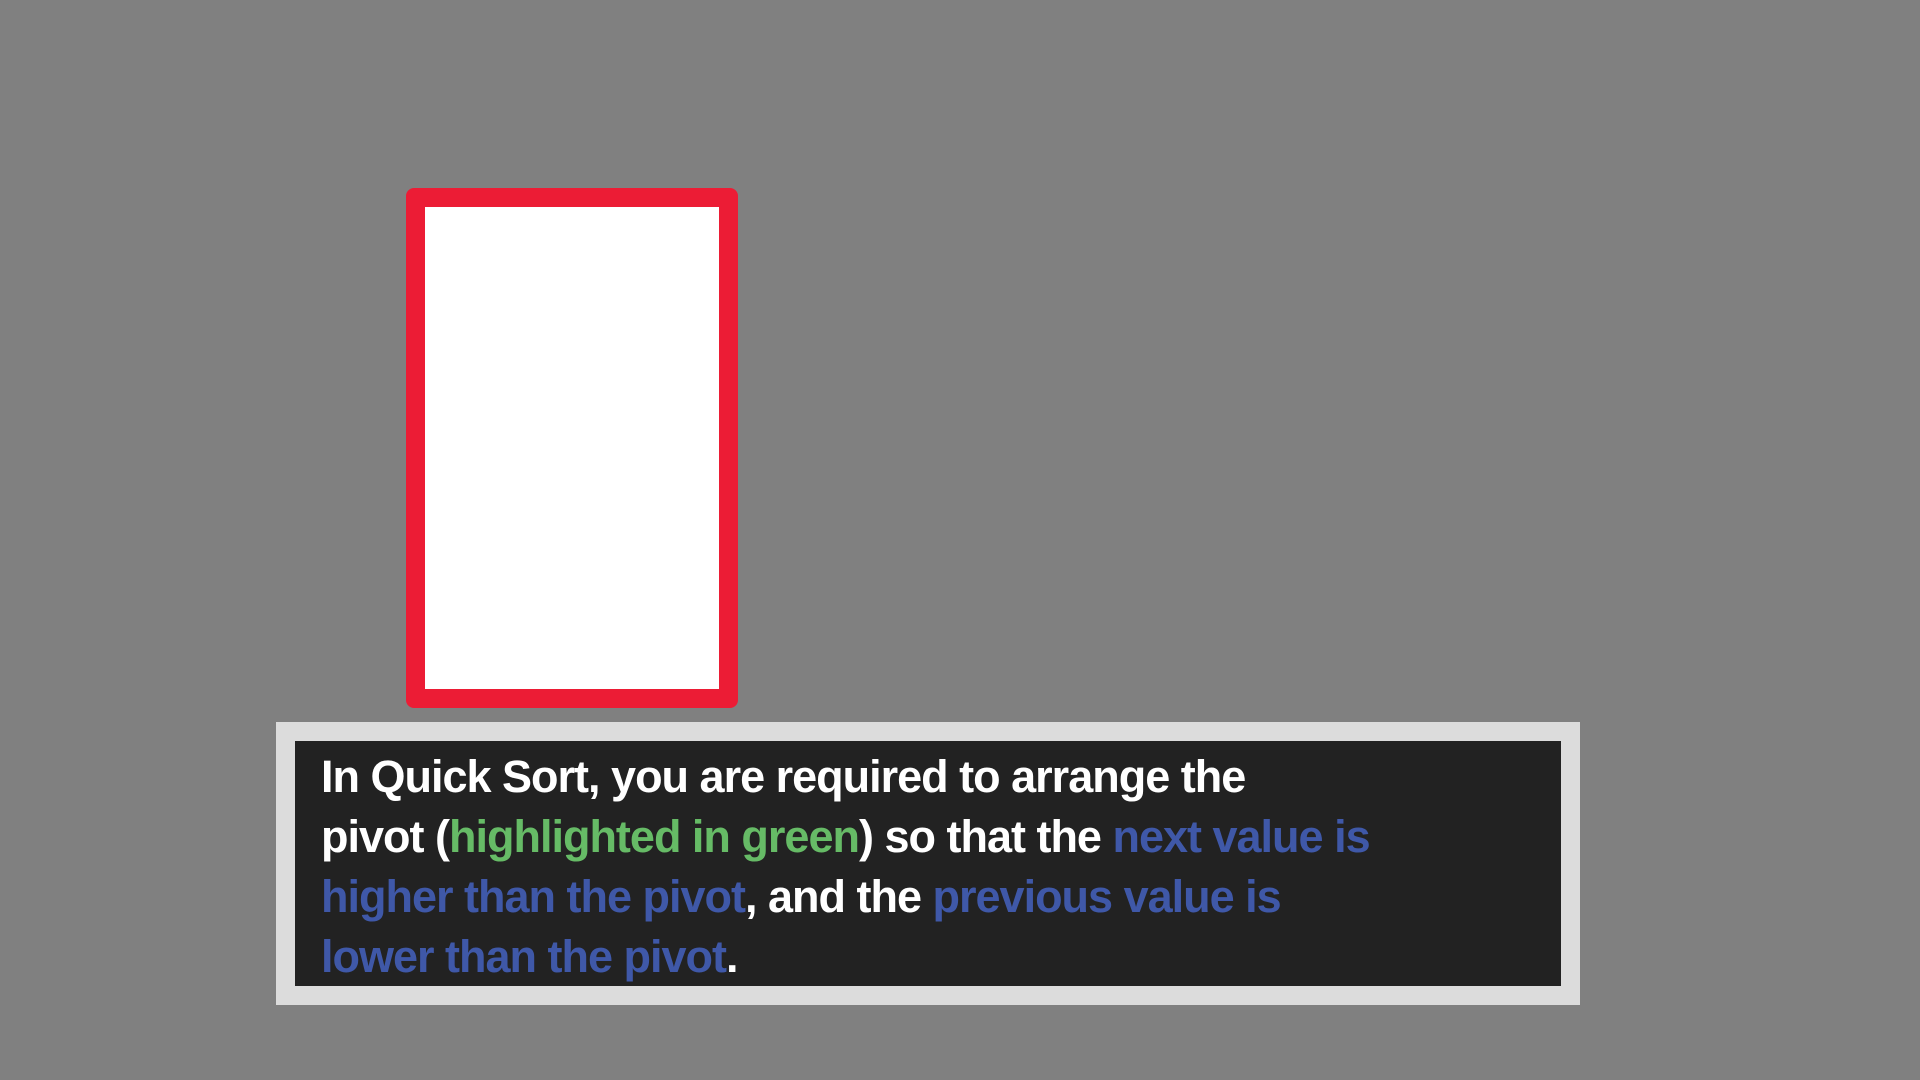 This screenshot has width=1920, height=1080. I want to click on instruction-line-2-middle: ) so that the, so click(985, 836).